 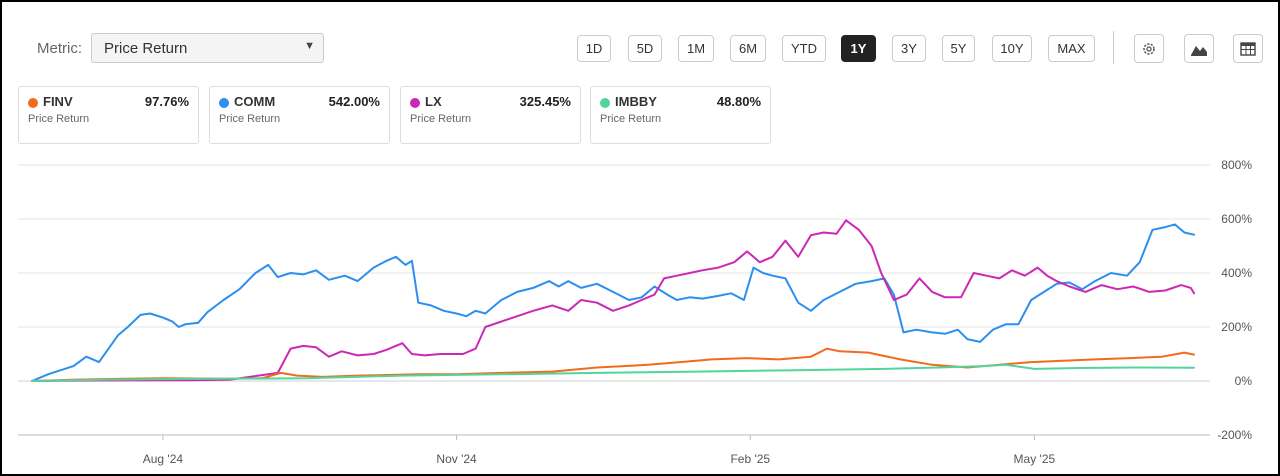 I want to click on x-tick-label: May '25, so click(x=1035, y=459).